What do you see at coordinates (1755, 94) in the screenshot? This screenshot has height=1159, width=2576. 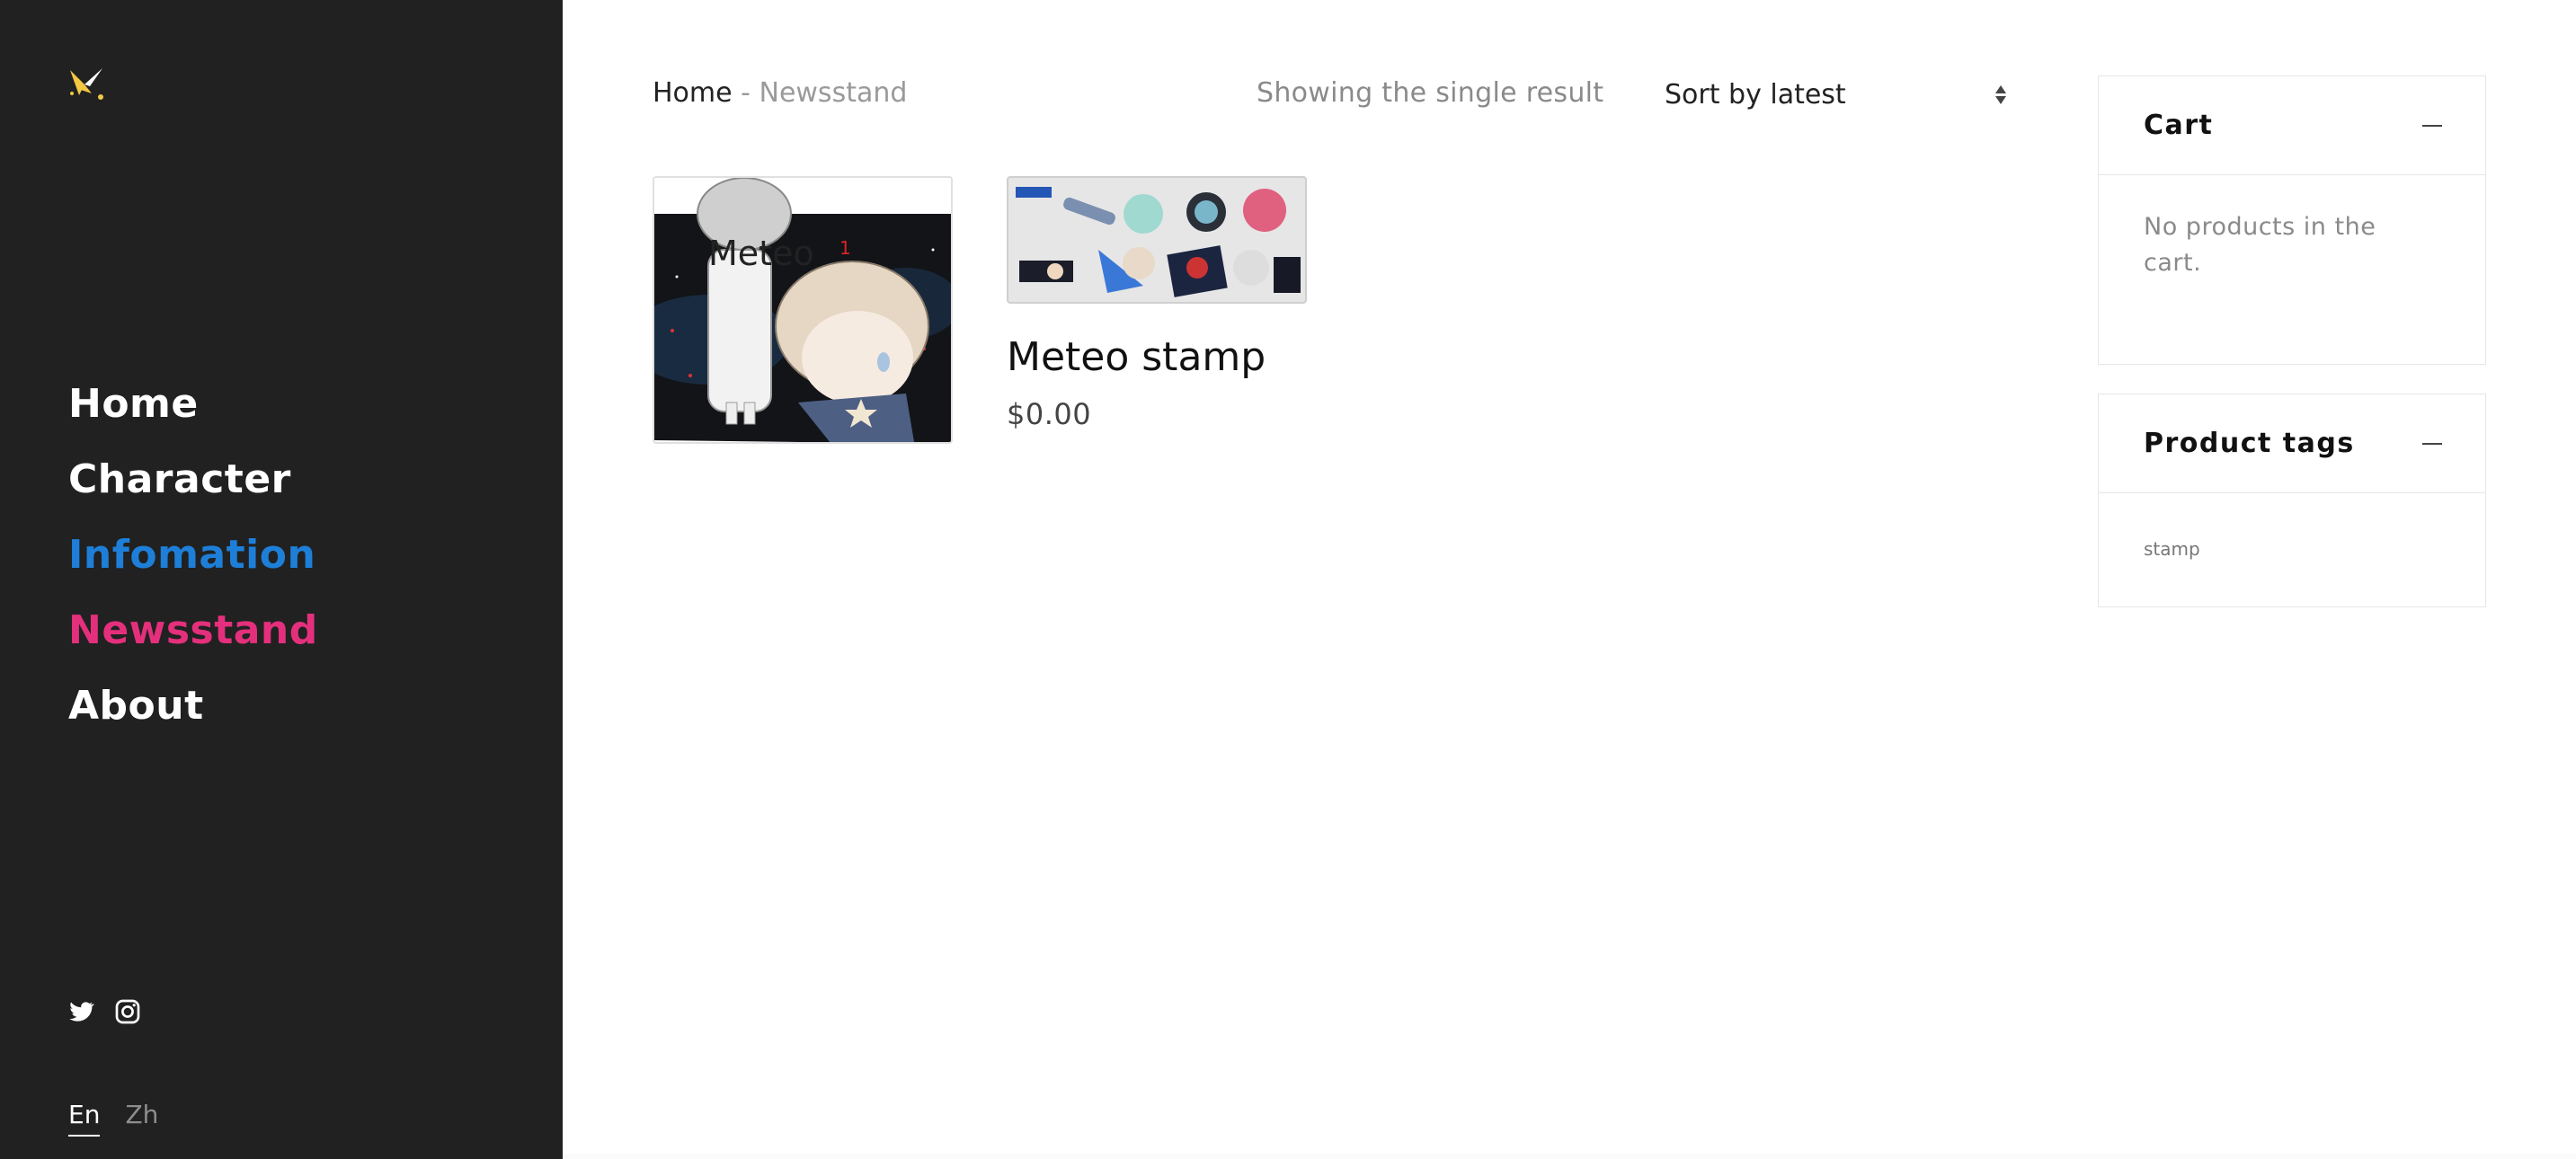 I see `sort-label: Sort by latest` at bounding box center [1755, 94].